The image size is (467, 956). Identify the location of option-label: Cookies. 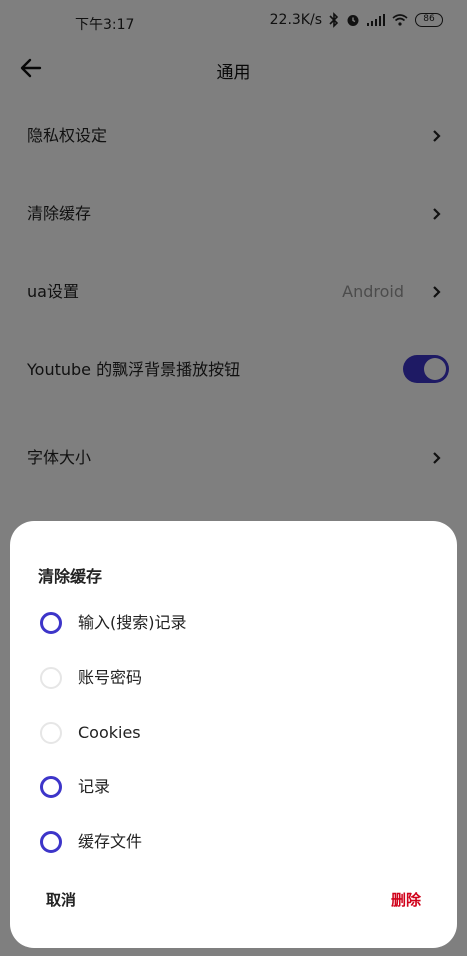
(109, 732).